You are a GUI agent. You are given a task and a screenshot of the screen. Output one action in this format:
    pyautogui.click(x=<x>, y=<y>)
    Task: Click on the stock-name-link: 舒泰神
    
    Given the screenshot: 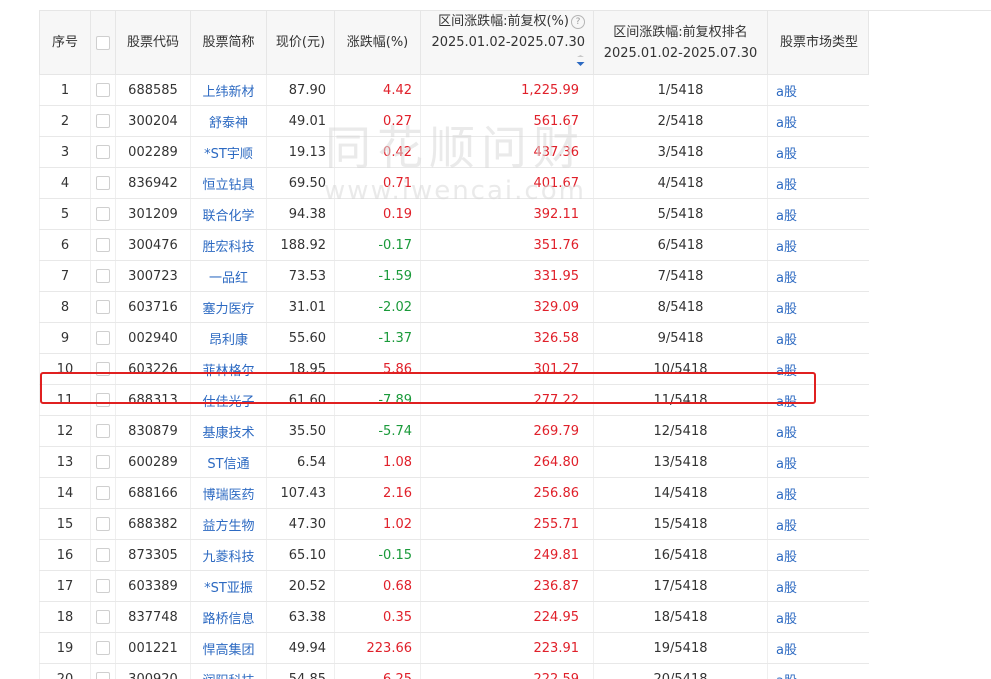 What is the action you would take?
    pyautogui.click(x=228, y=121)
    